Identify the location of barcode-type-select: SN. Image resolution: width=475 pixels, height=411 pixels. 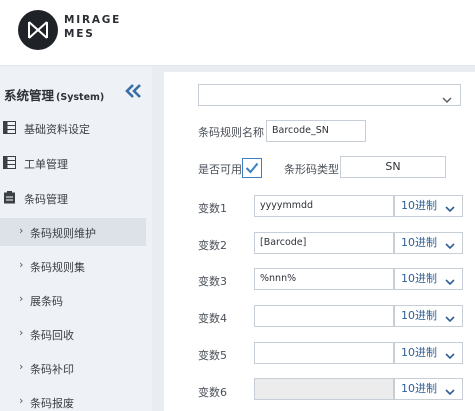
(393, 167).